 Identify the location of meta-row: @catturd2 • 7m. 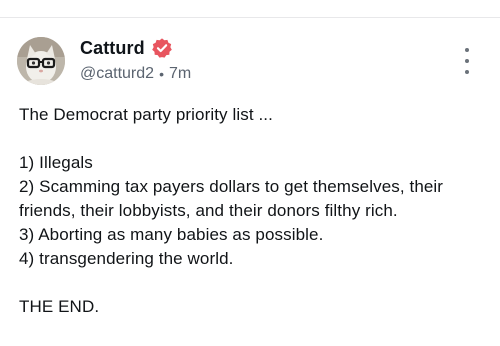
(260, 74).